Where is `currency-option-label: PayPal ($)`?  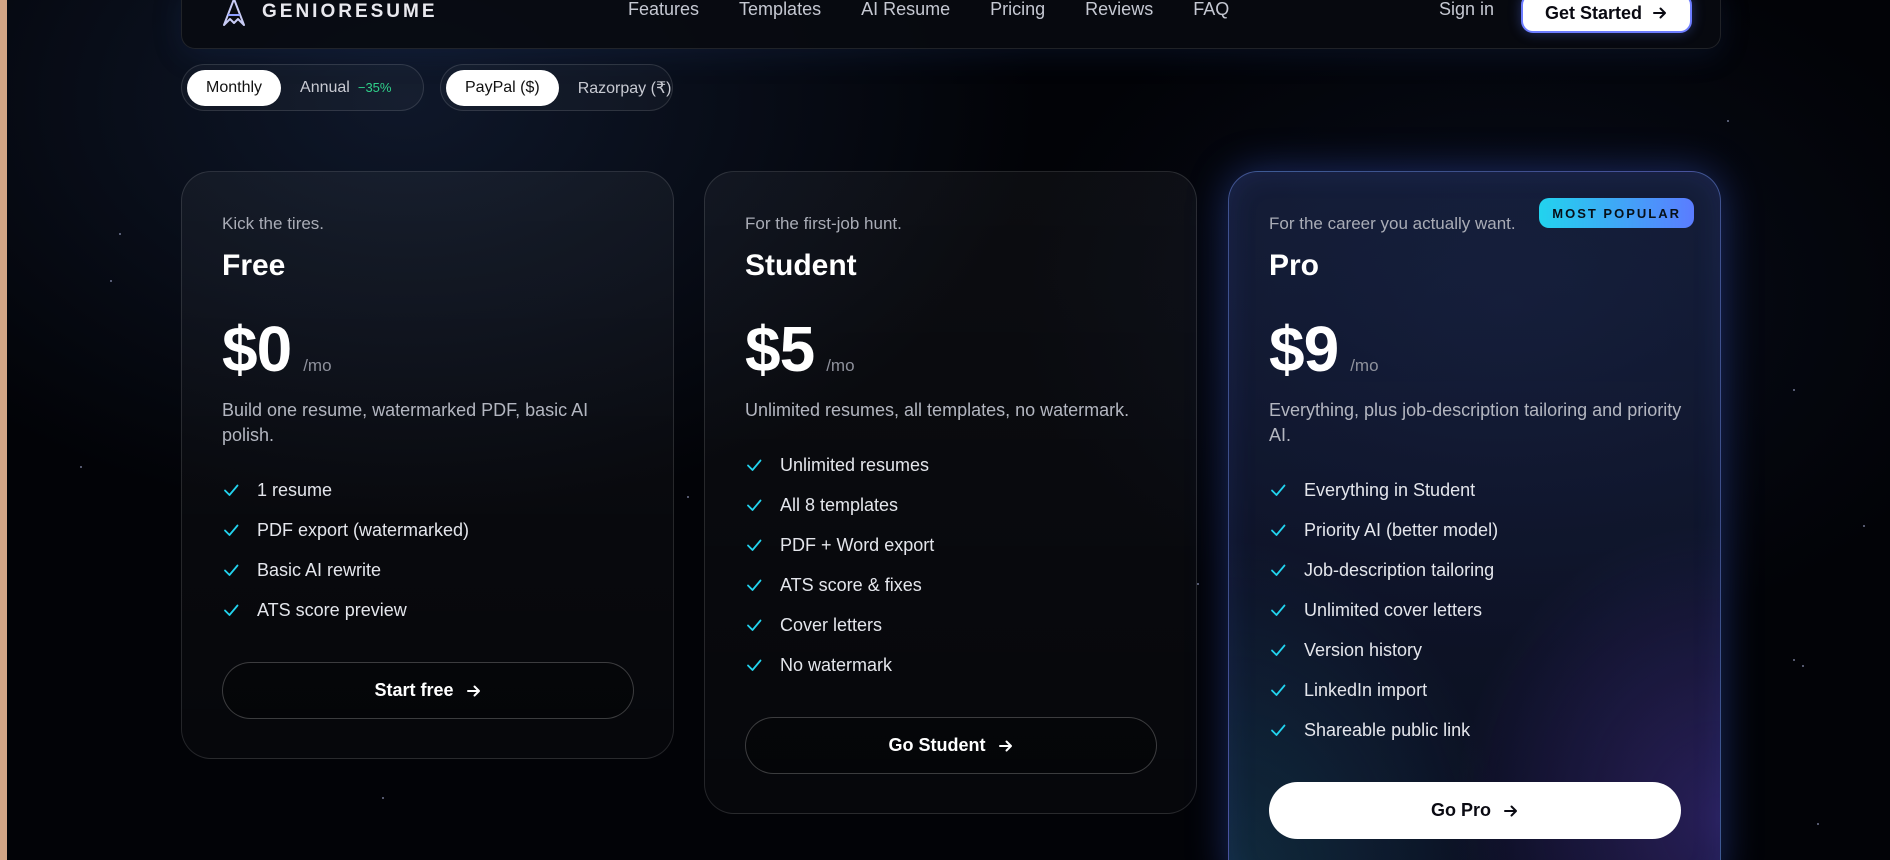
currency-option-label: PayPal ($) is located at coordinates (502, 87).